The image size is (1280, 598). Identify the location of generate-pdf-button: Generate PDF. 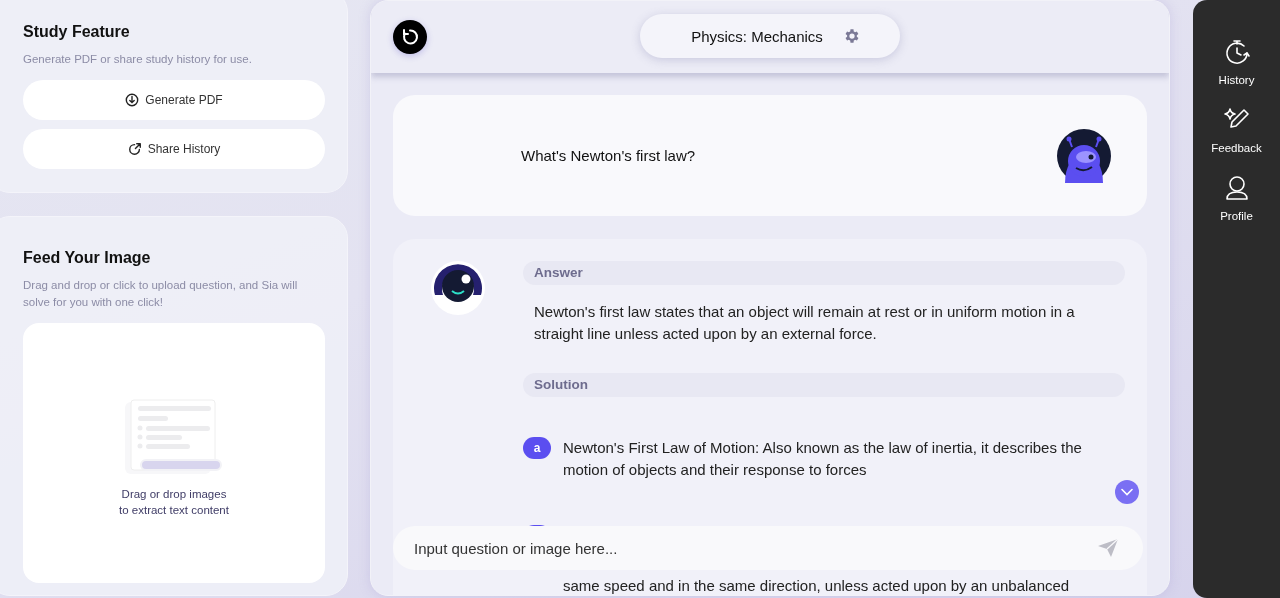
(174, 100).